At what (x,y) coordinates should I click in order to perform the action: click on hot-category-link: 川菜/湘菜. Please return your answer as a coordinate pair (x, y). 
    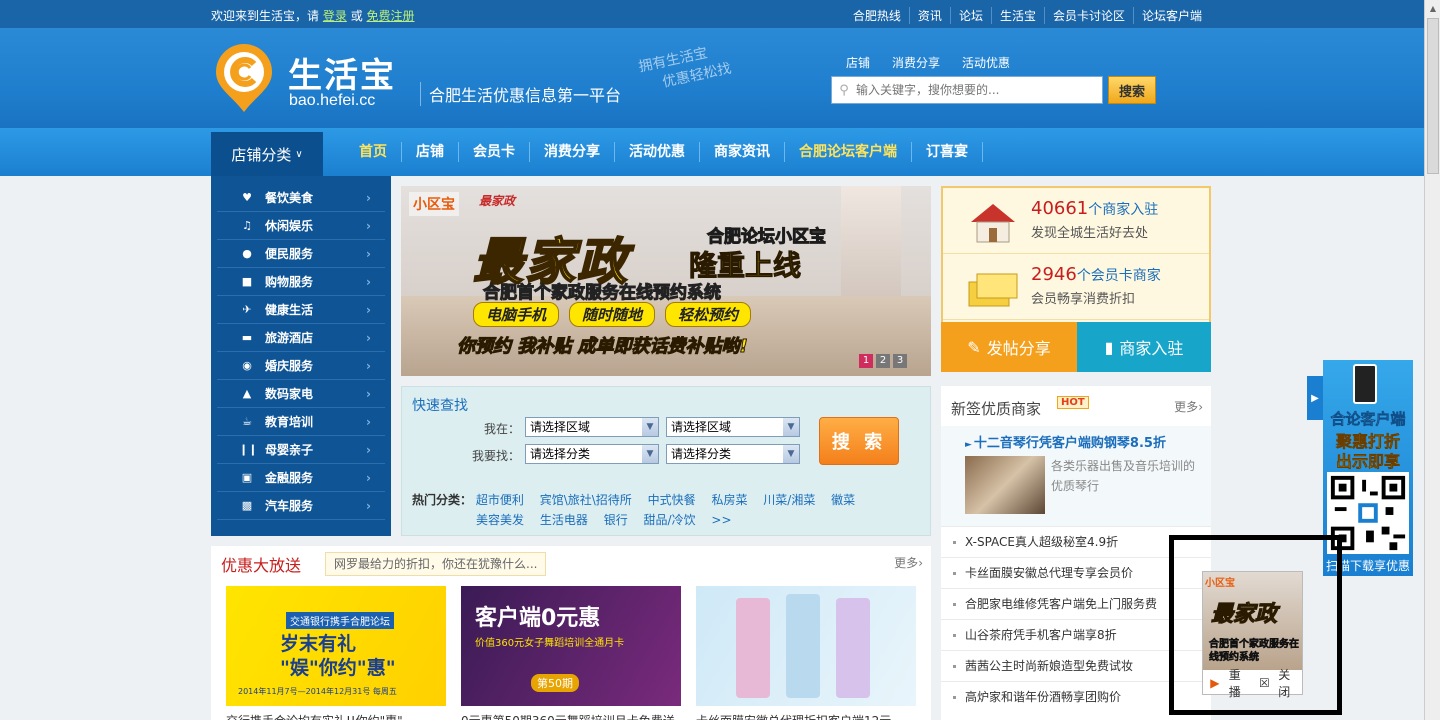
    Looking at the image, I should click on (789, 500).